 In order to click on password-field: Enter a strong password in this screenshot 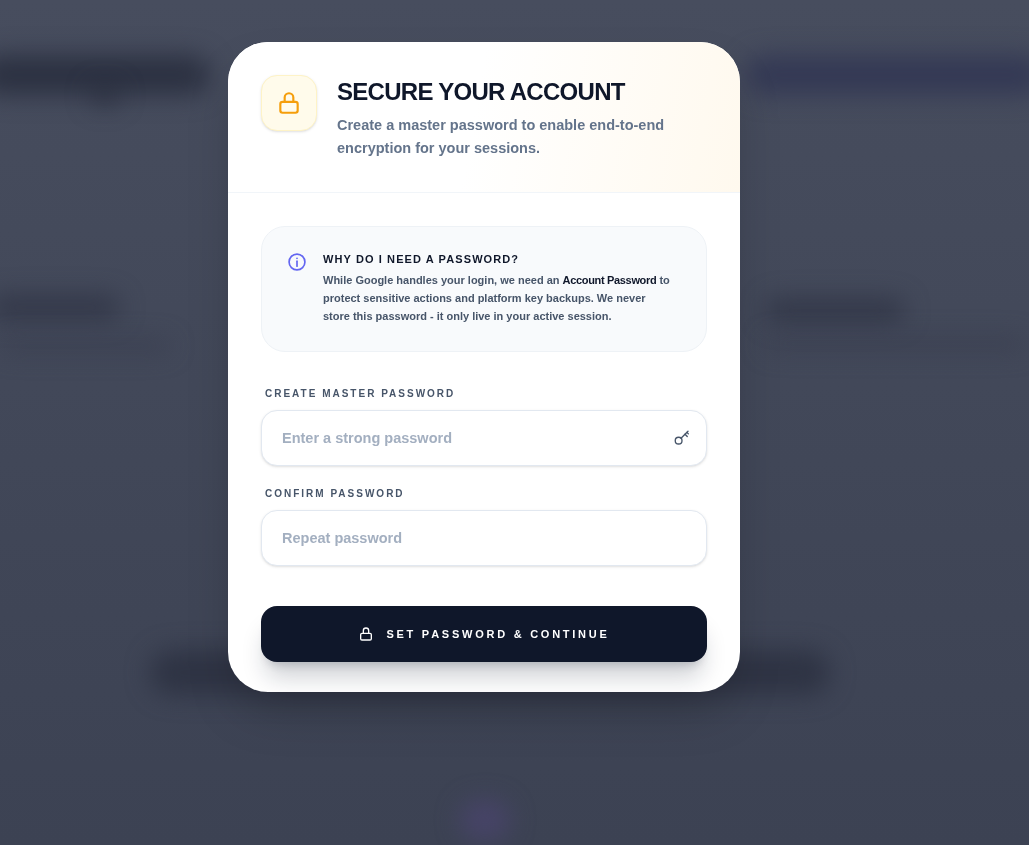, I will do `click(484, 438)`.